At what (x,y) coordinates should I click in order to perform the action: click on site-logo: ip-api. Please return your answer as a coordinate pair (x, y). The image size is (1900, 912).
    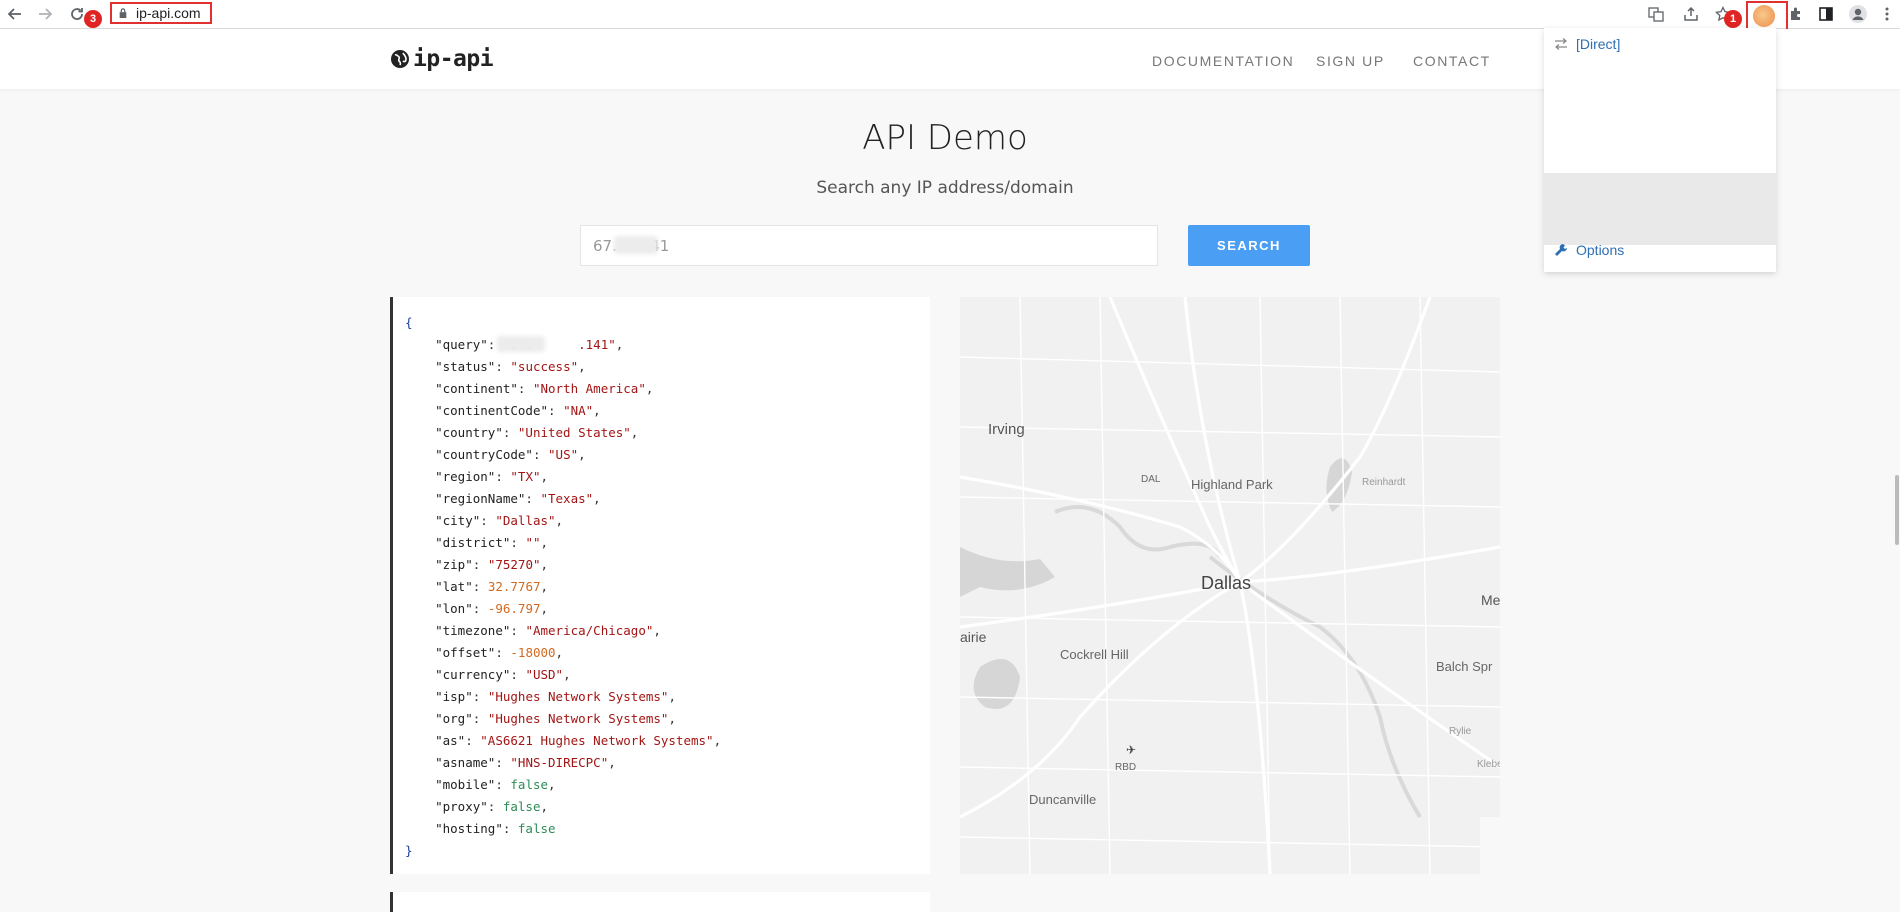
    Looking at the image, I should click on (442, 59).